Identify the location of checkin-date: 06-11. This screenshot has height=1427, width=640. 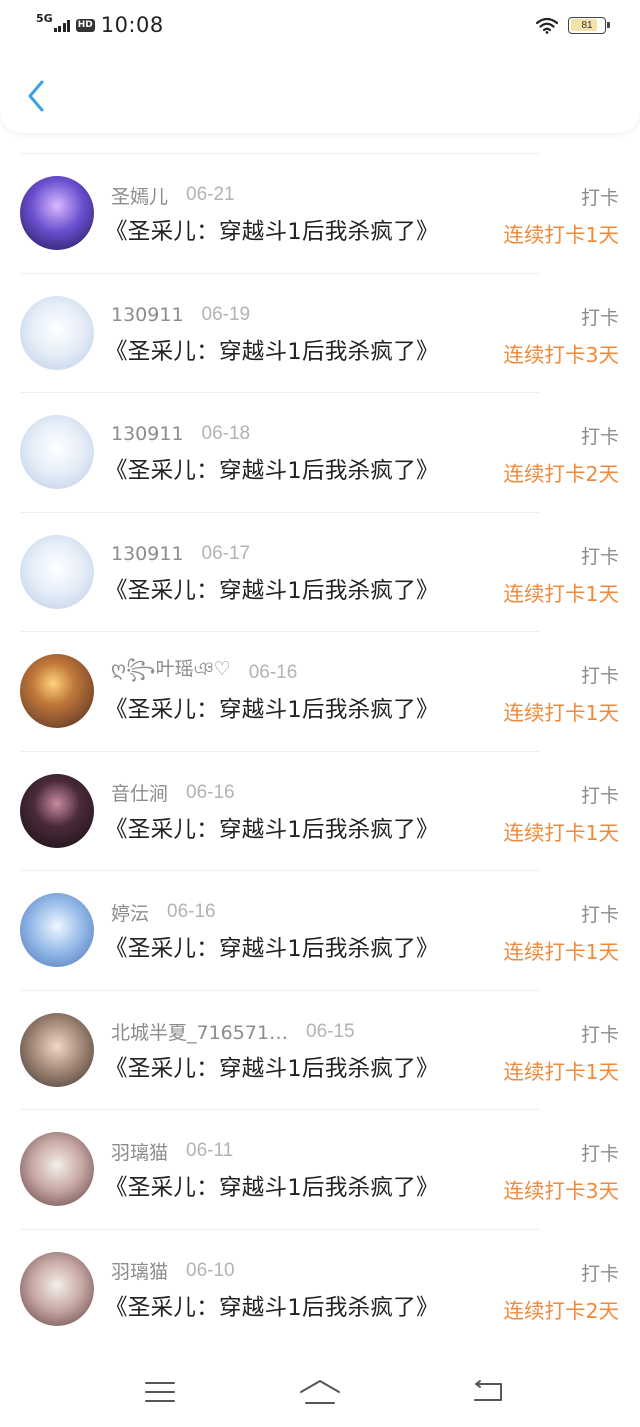
(210, 1150).